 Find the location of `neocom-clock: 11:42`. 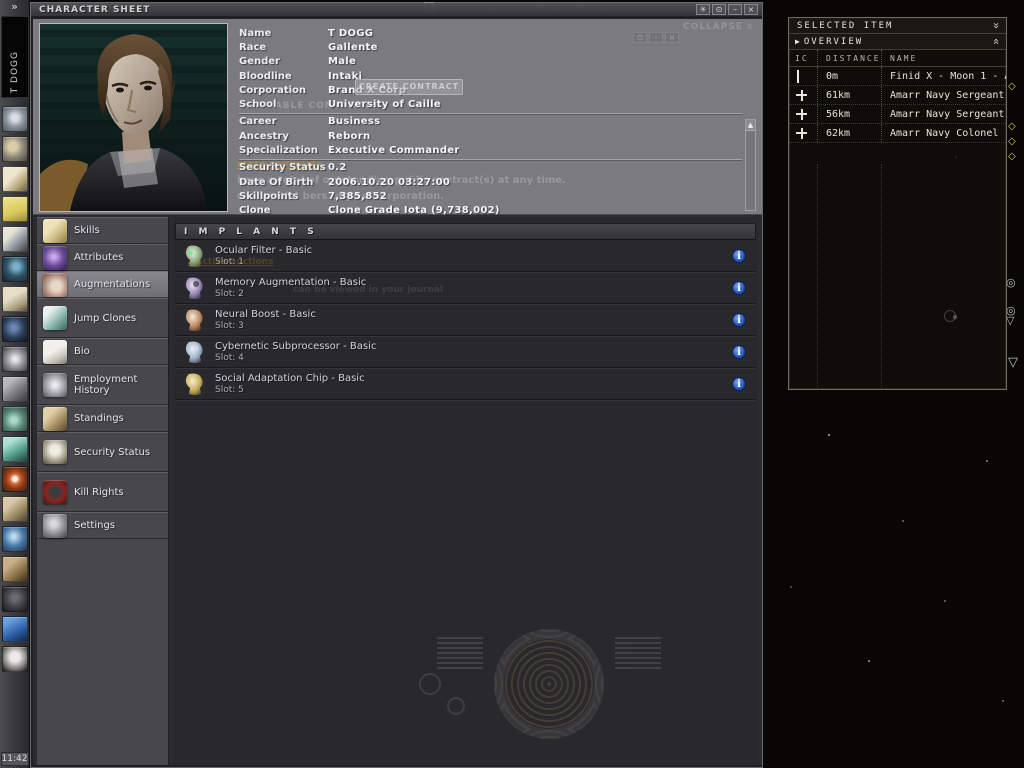

neocom-clock: 11:42 is located at coordinates (14, 759).